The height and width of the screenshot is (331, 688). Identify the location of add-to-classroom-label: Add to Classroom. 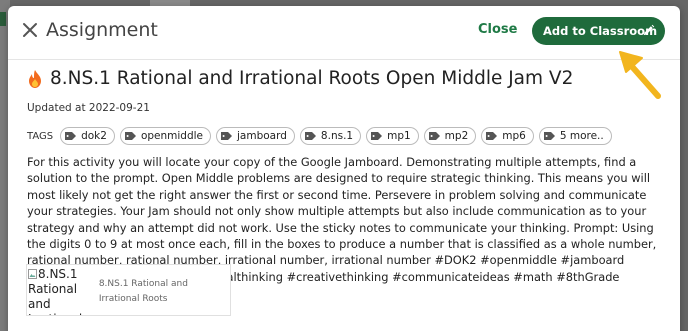
(600, 31).